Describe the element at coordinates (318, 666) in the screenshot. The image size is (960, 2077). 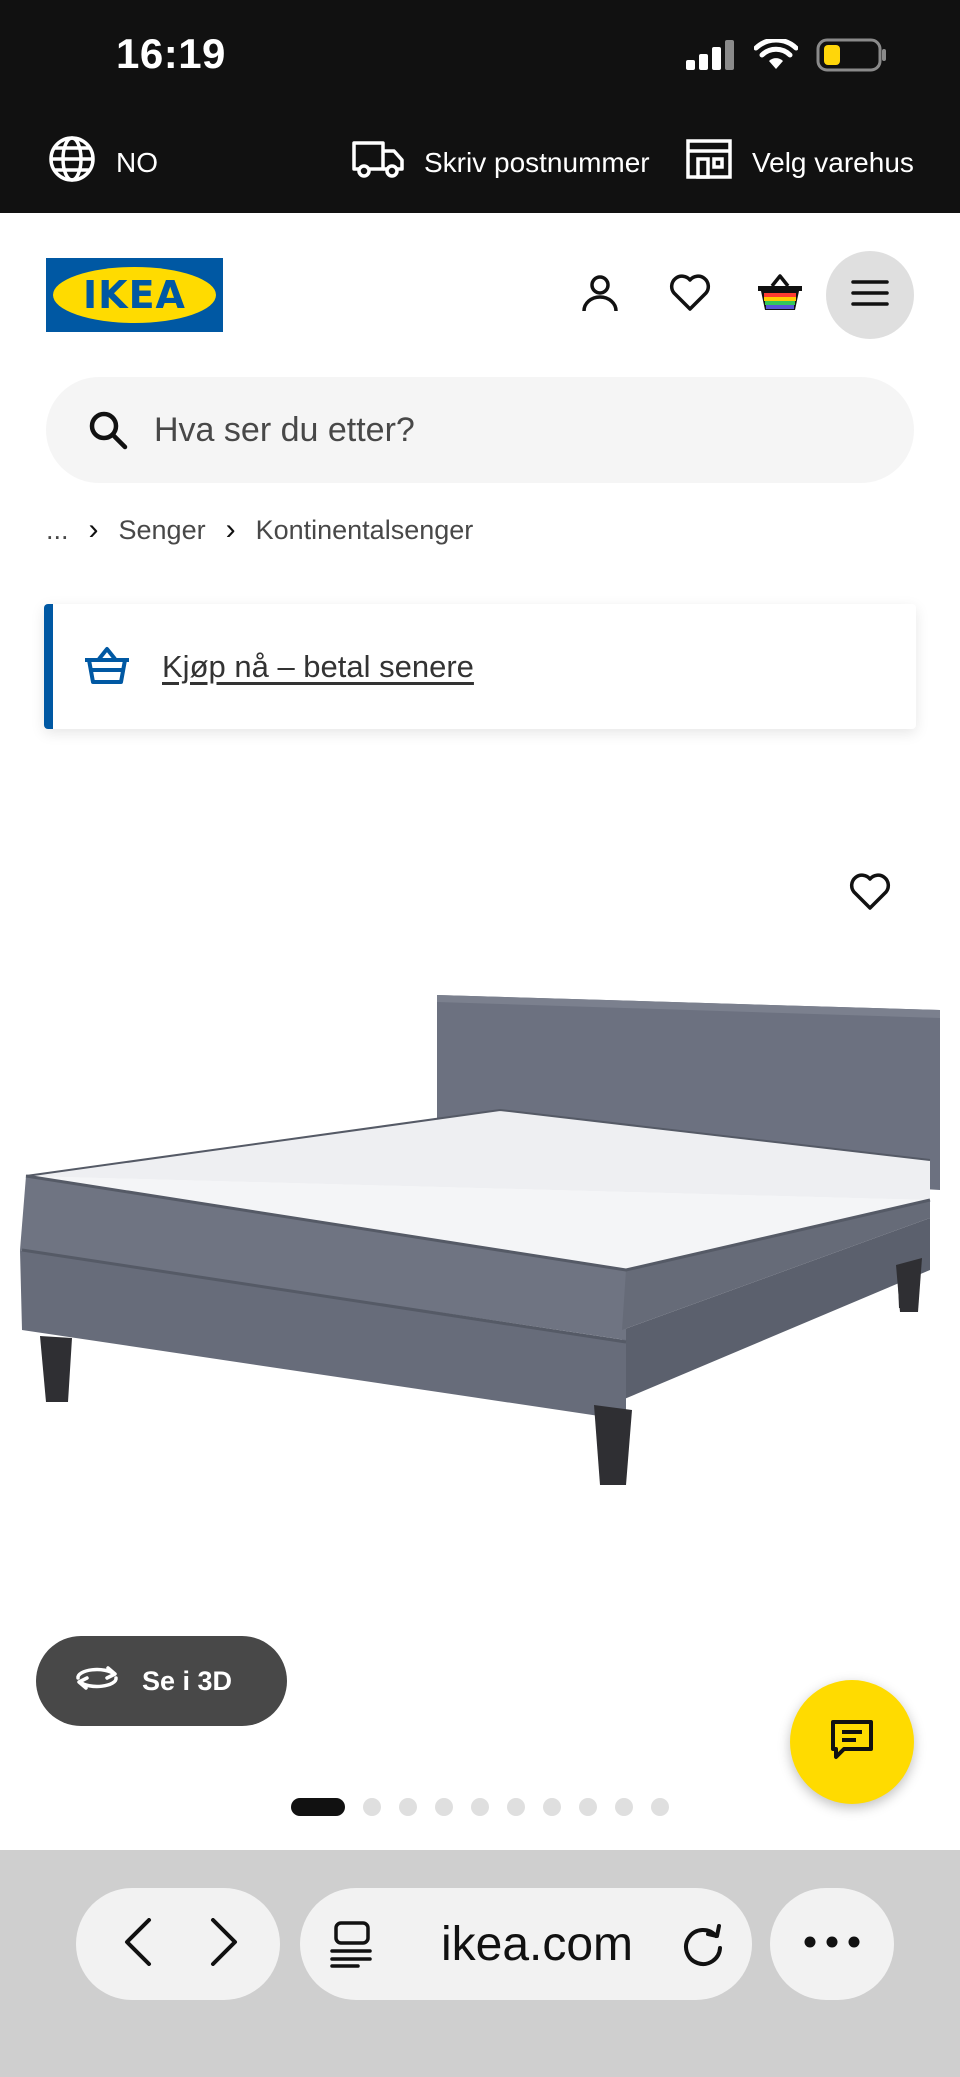
I see `promo-link: Kjøp nå – betal senere` at that location.